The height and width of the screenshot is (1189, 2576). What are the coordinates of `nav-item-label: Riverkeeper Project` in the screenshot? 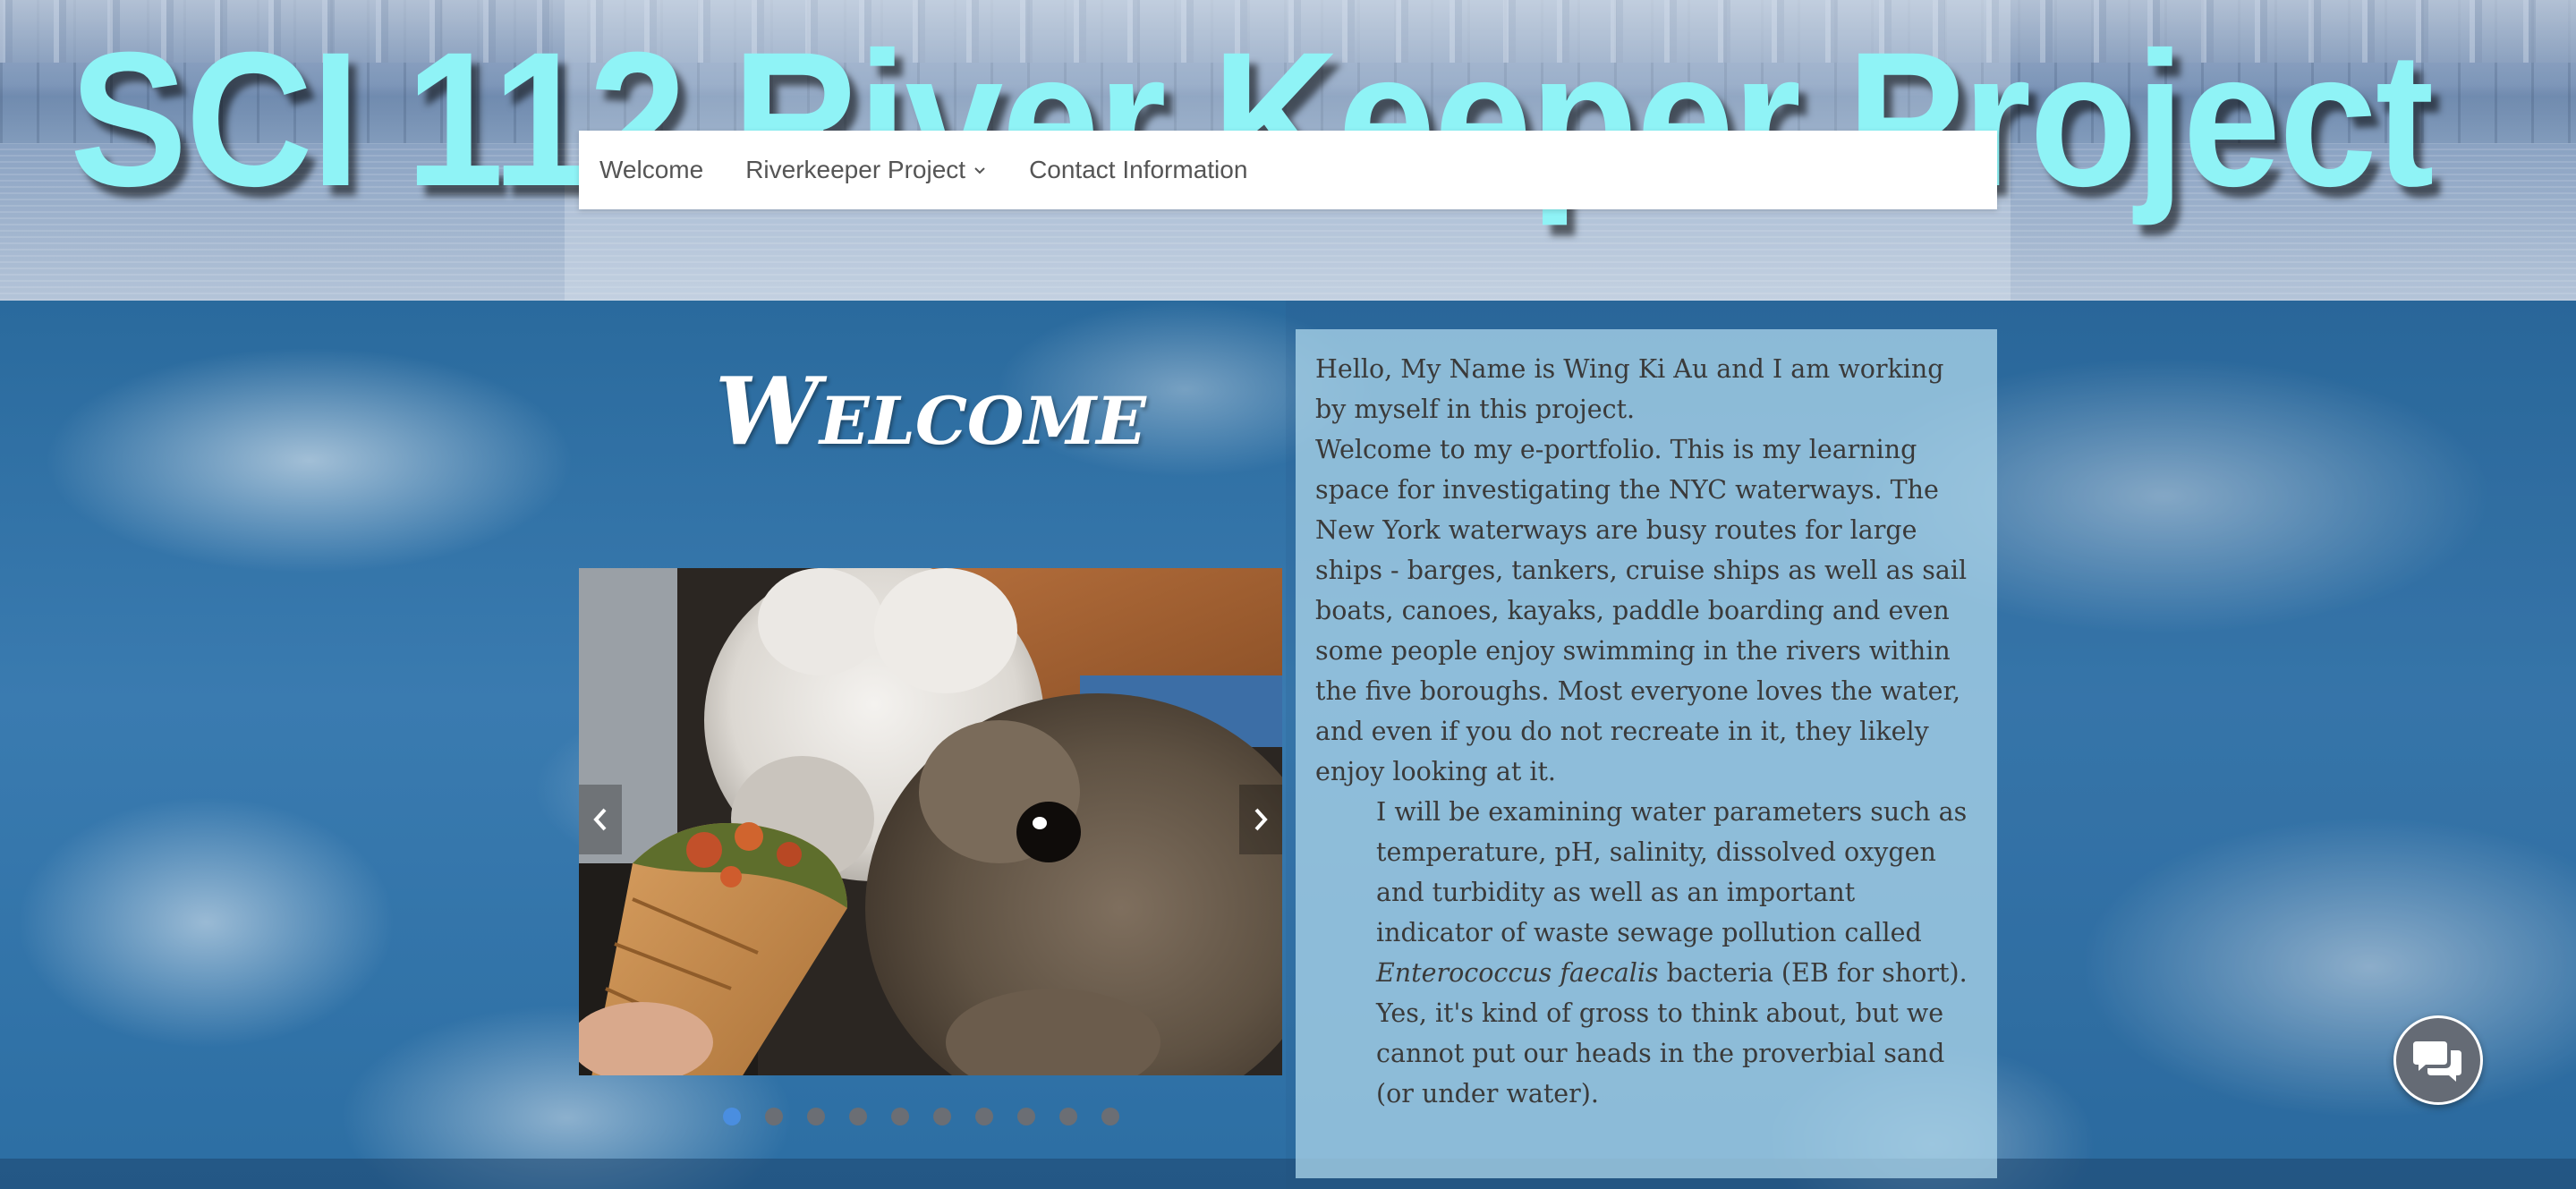 It's located at (855, 169).